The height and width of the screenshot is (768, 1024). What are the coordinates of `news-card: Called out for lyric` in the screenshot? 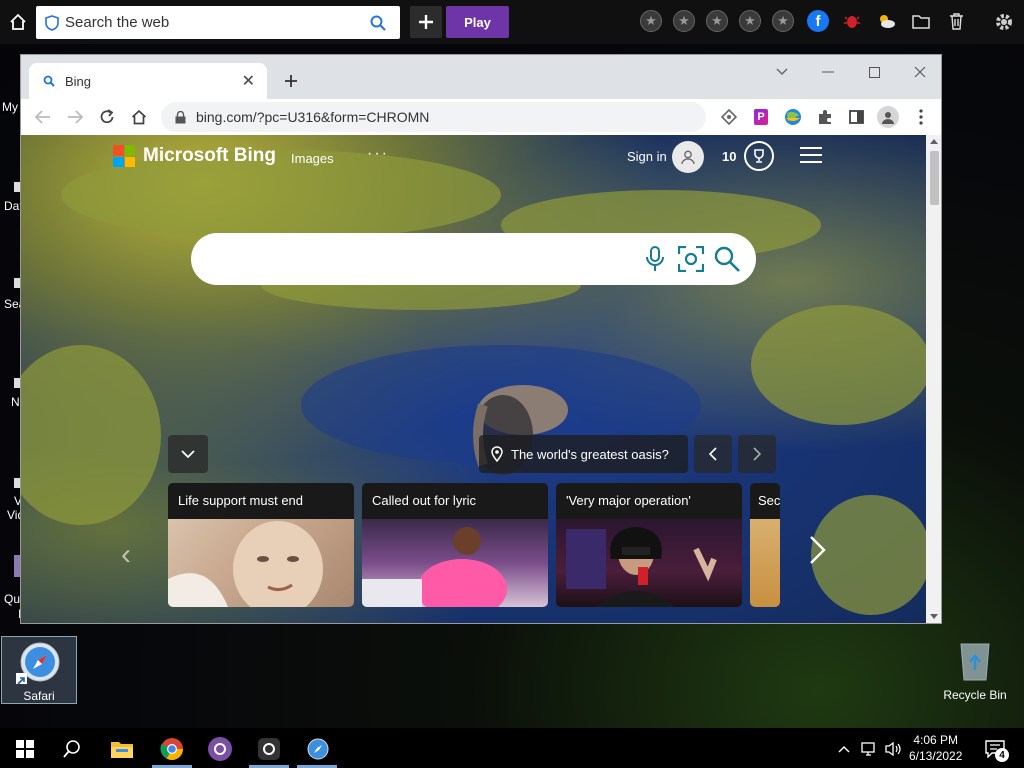 It's located at (455, 545).